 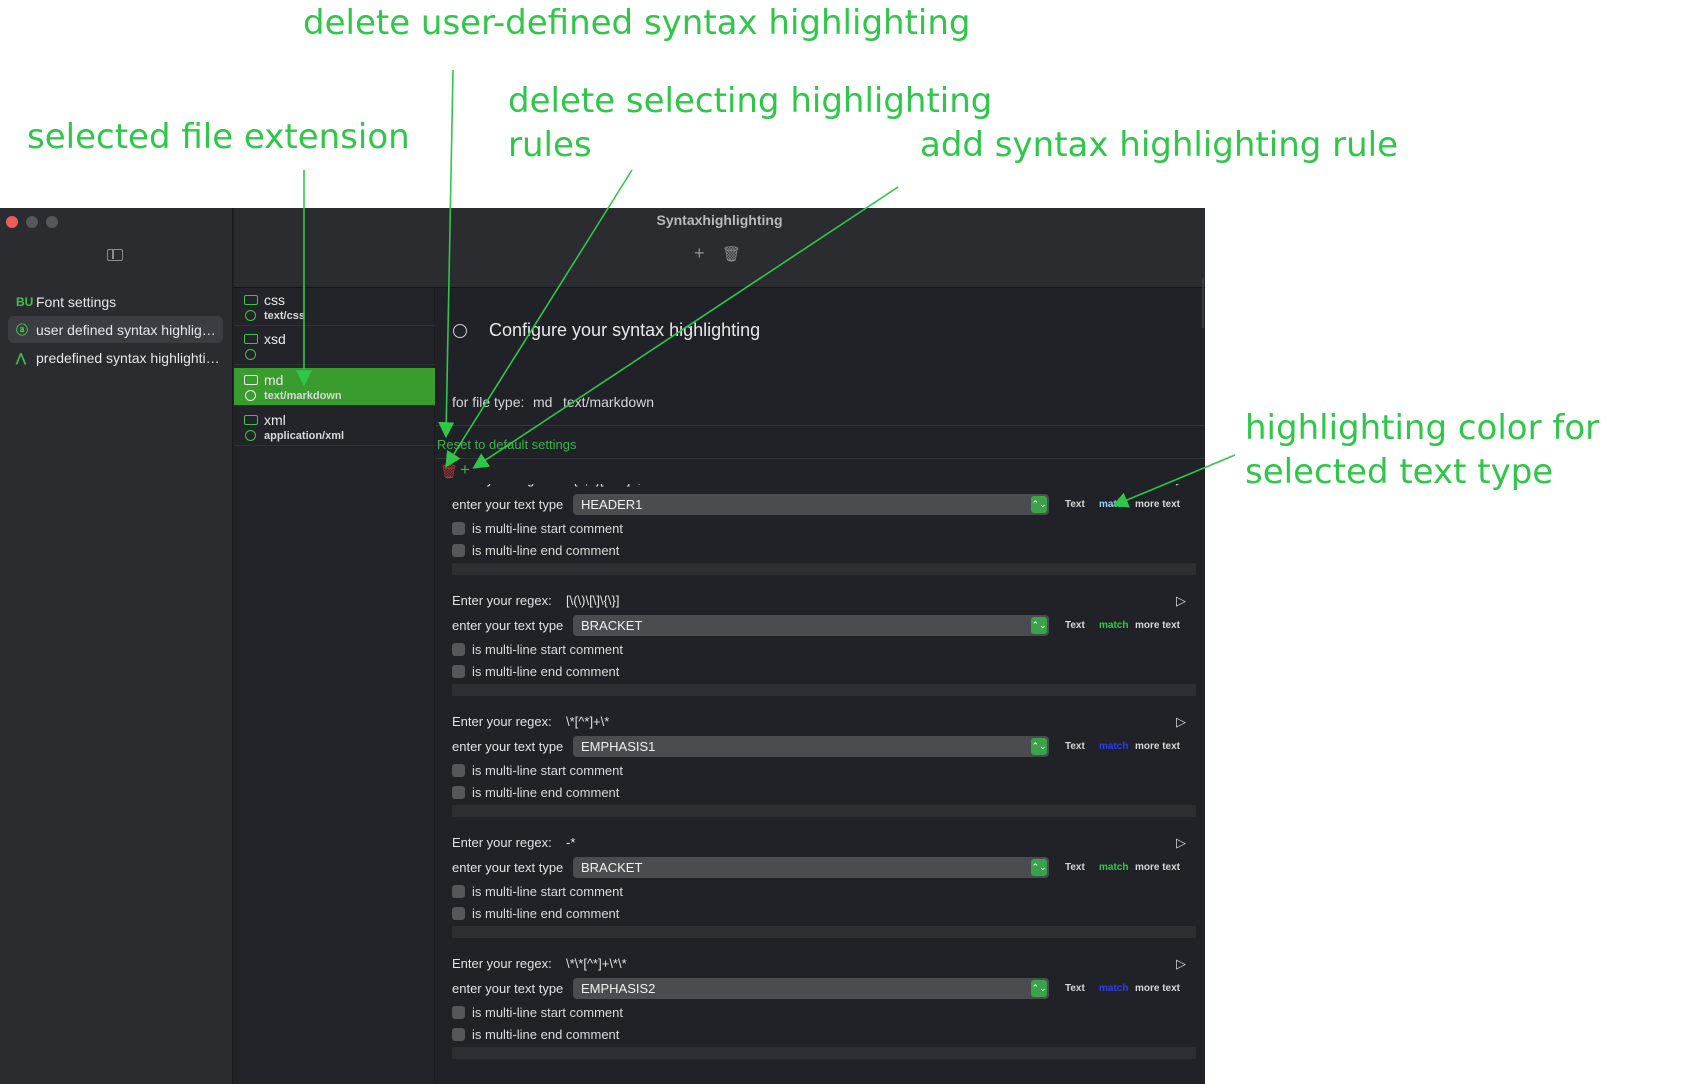 I want to click on extension-item-css: css text/css, so click(x=334, y=307).